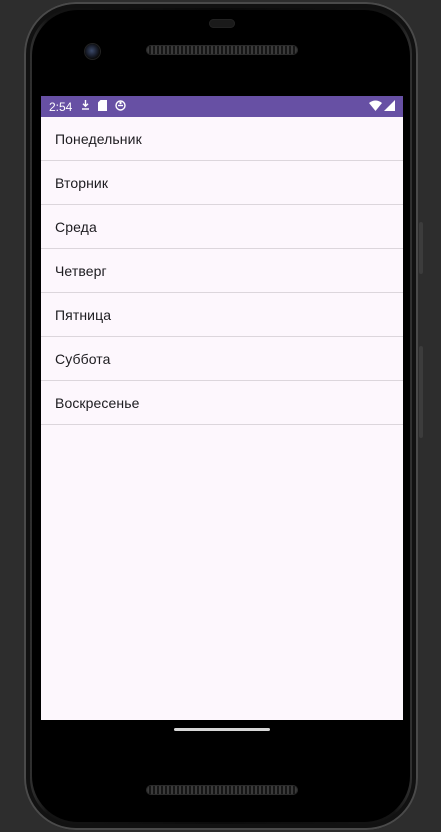  I want to click on wifi-icon, so click(375, 107).